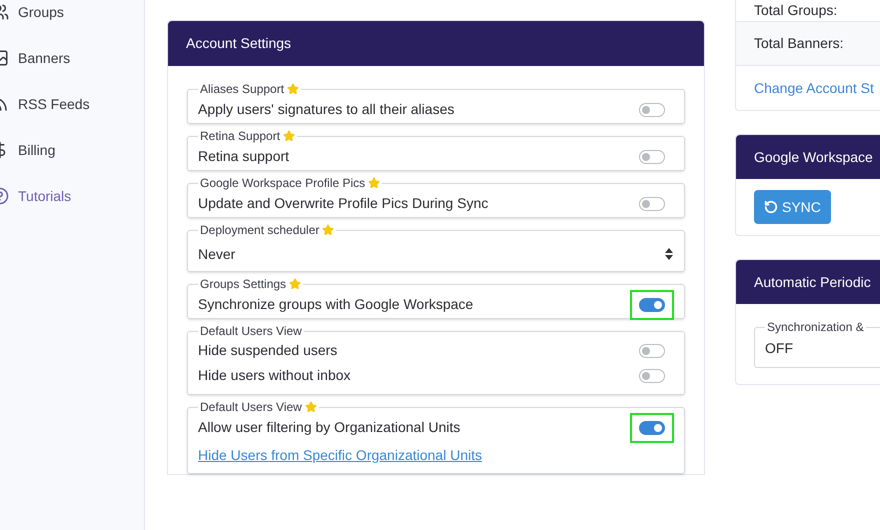  What do you see at coordinates (815, 327) in the screenshot?
I see `section-legend: Synchronization &` at bounding box center [815, 327].